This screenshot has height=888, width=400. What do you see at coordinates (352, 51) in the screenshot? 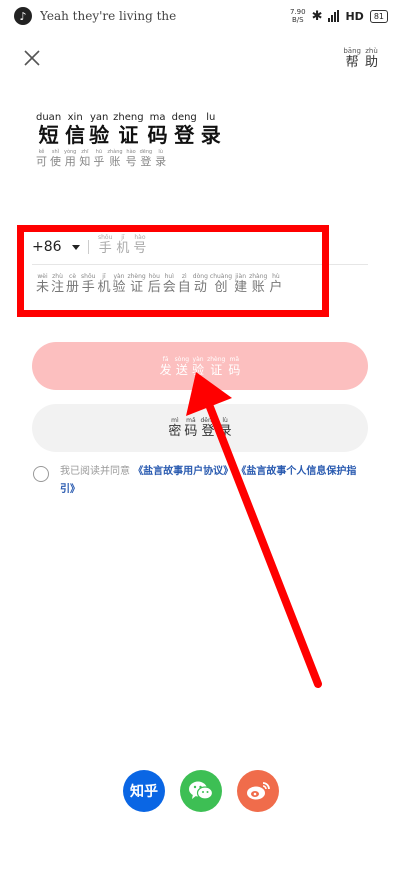
I see `pinyin: bāng` at bounding box center [352, 51].